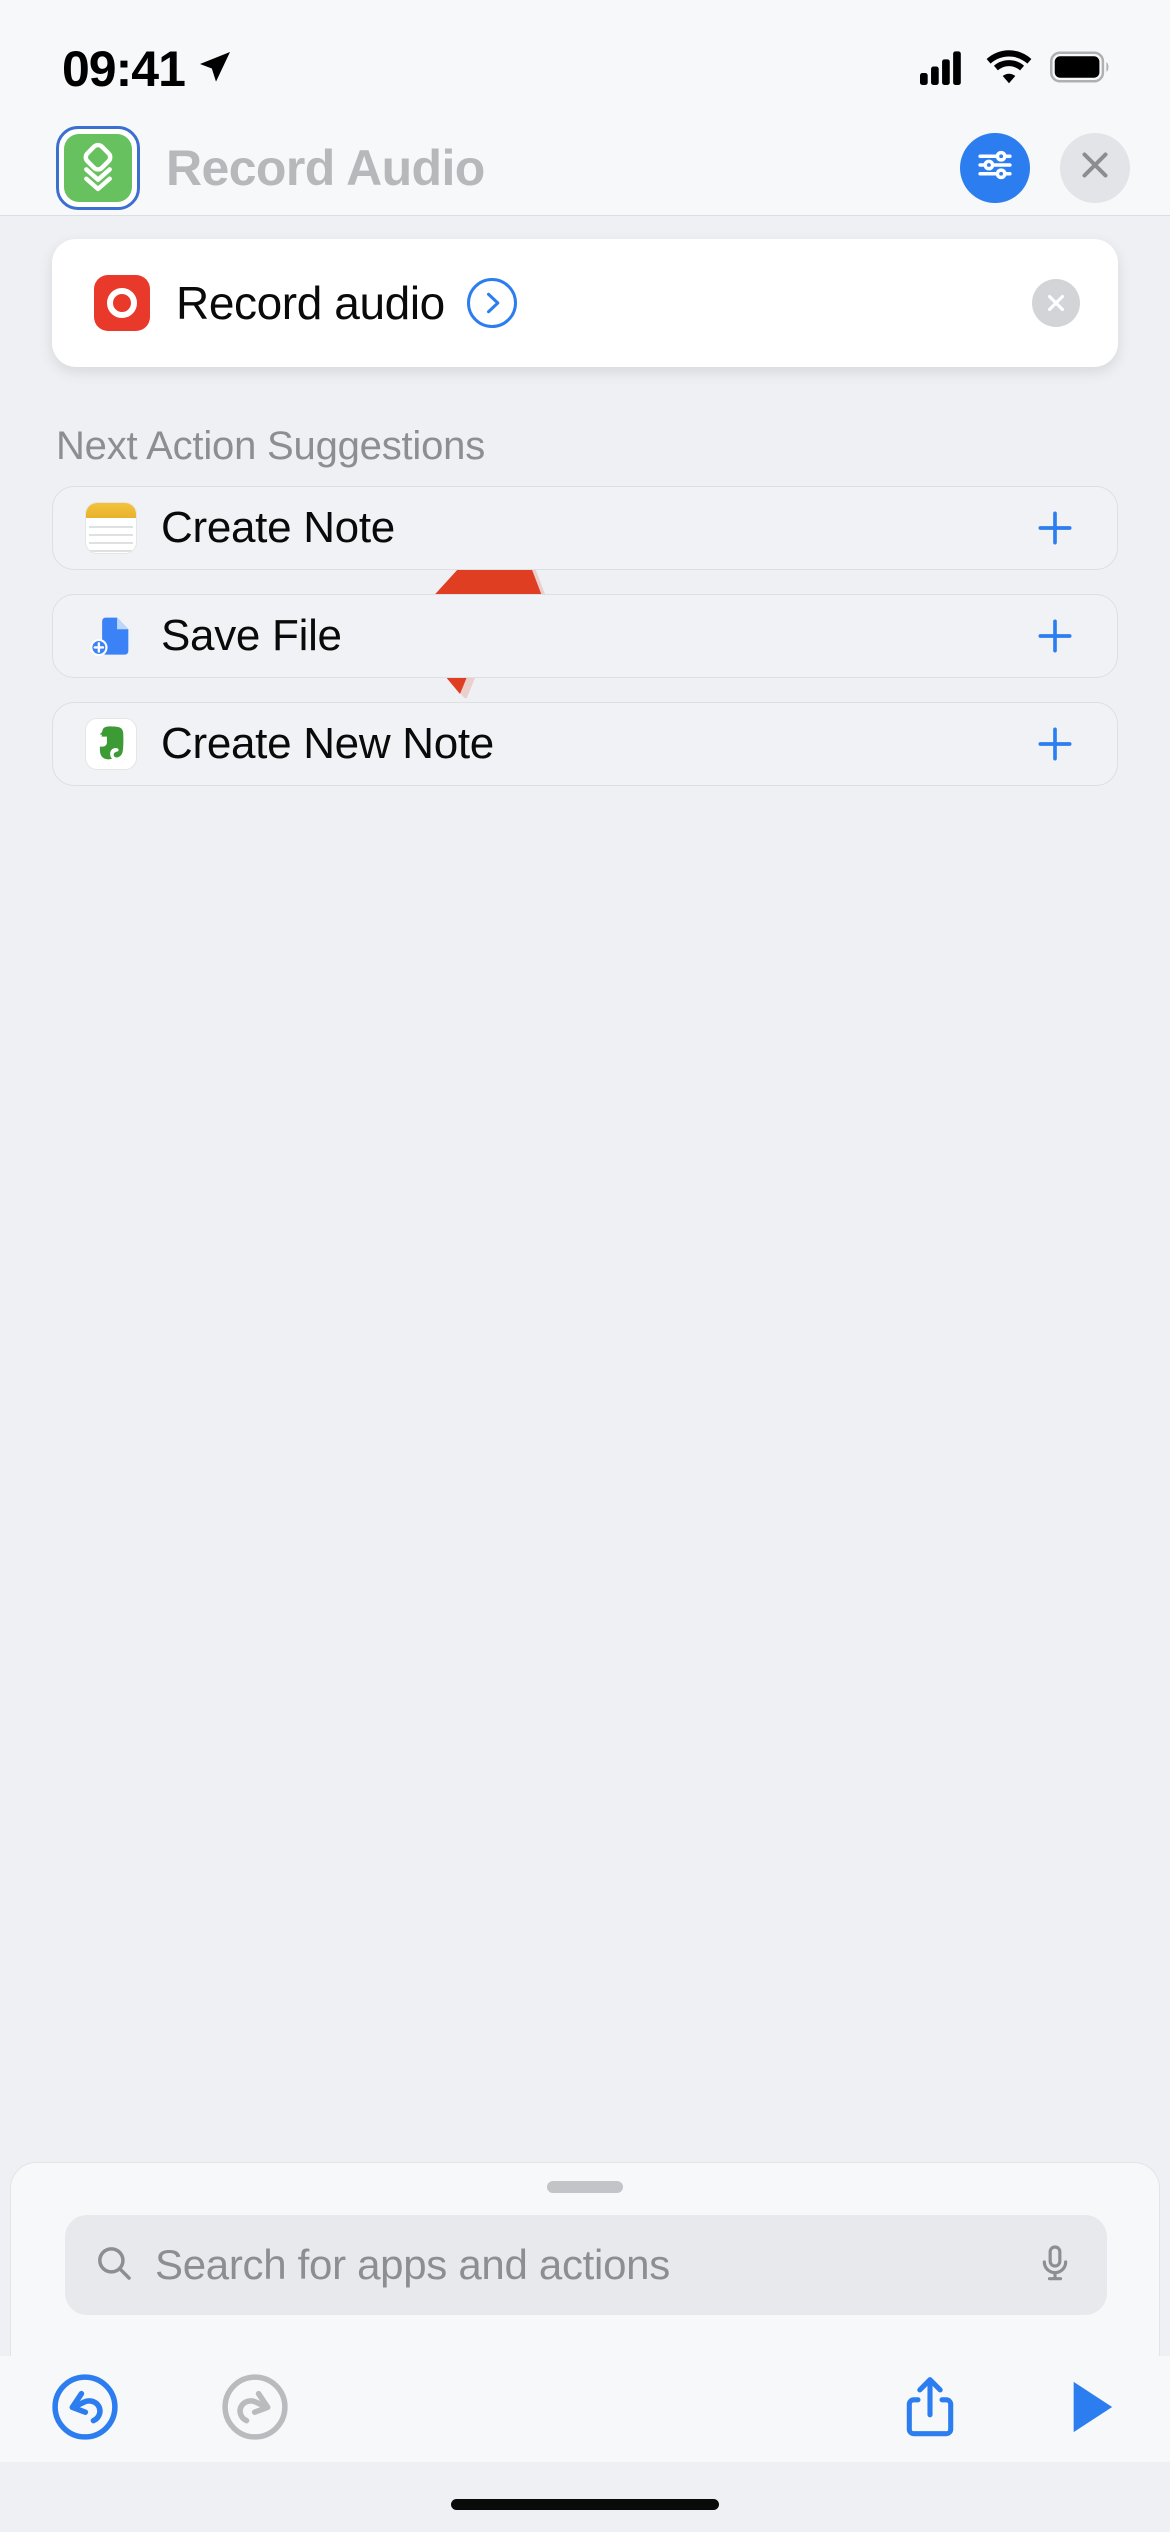 The width and height of the screenshot is (1170, 2532). I want to click on page-title: Record Audio, so click(325, 167).